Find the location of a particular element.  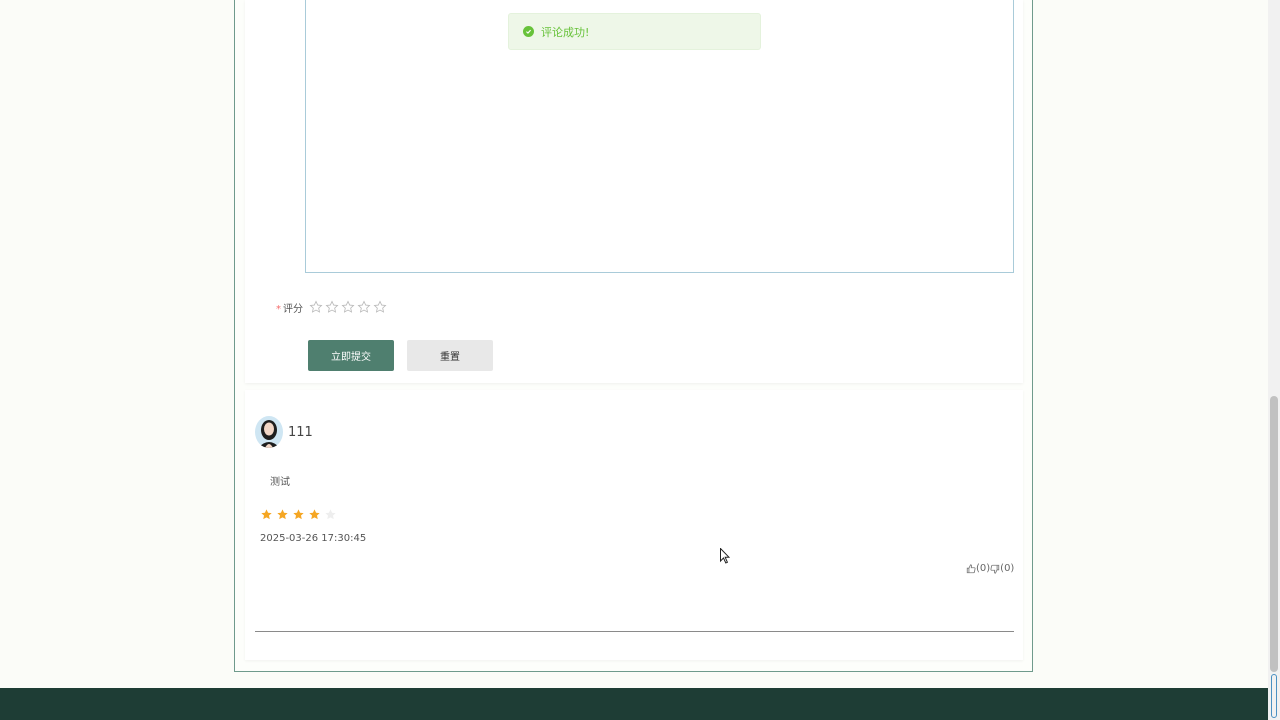

like-button: (0) is located at coordinates (978, 568).